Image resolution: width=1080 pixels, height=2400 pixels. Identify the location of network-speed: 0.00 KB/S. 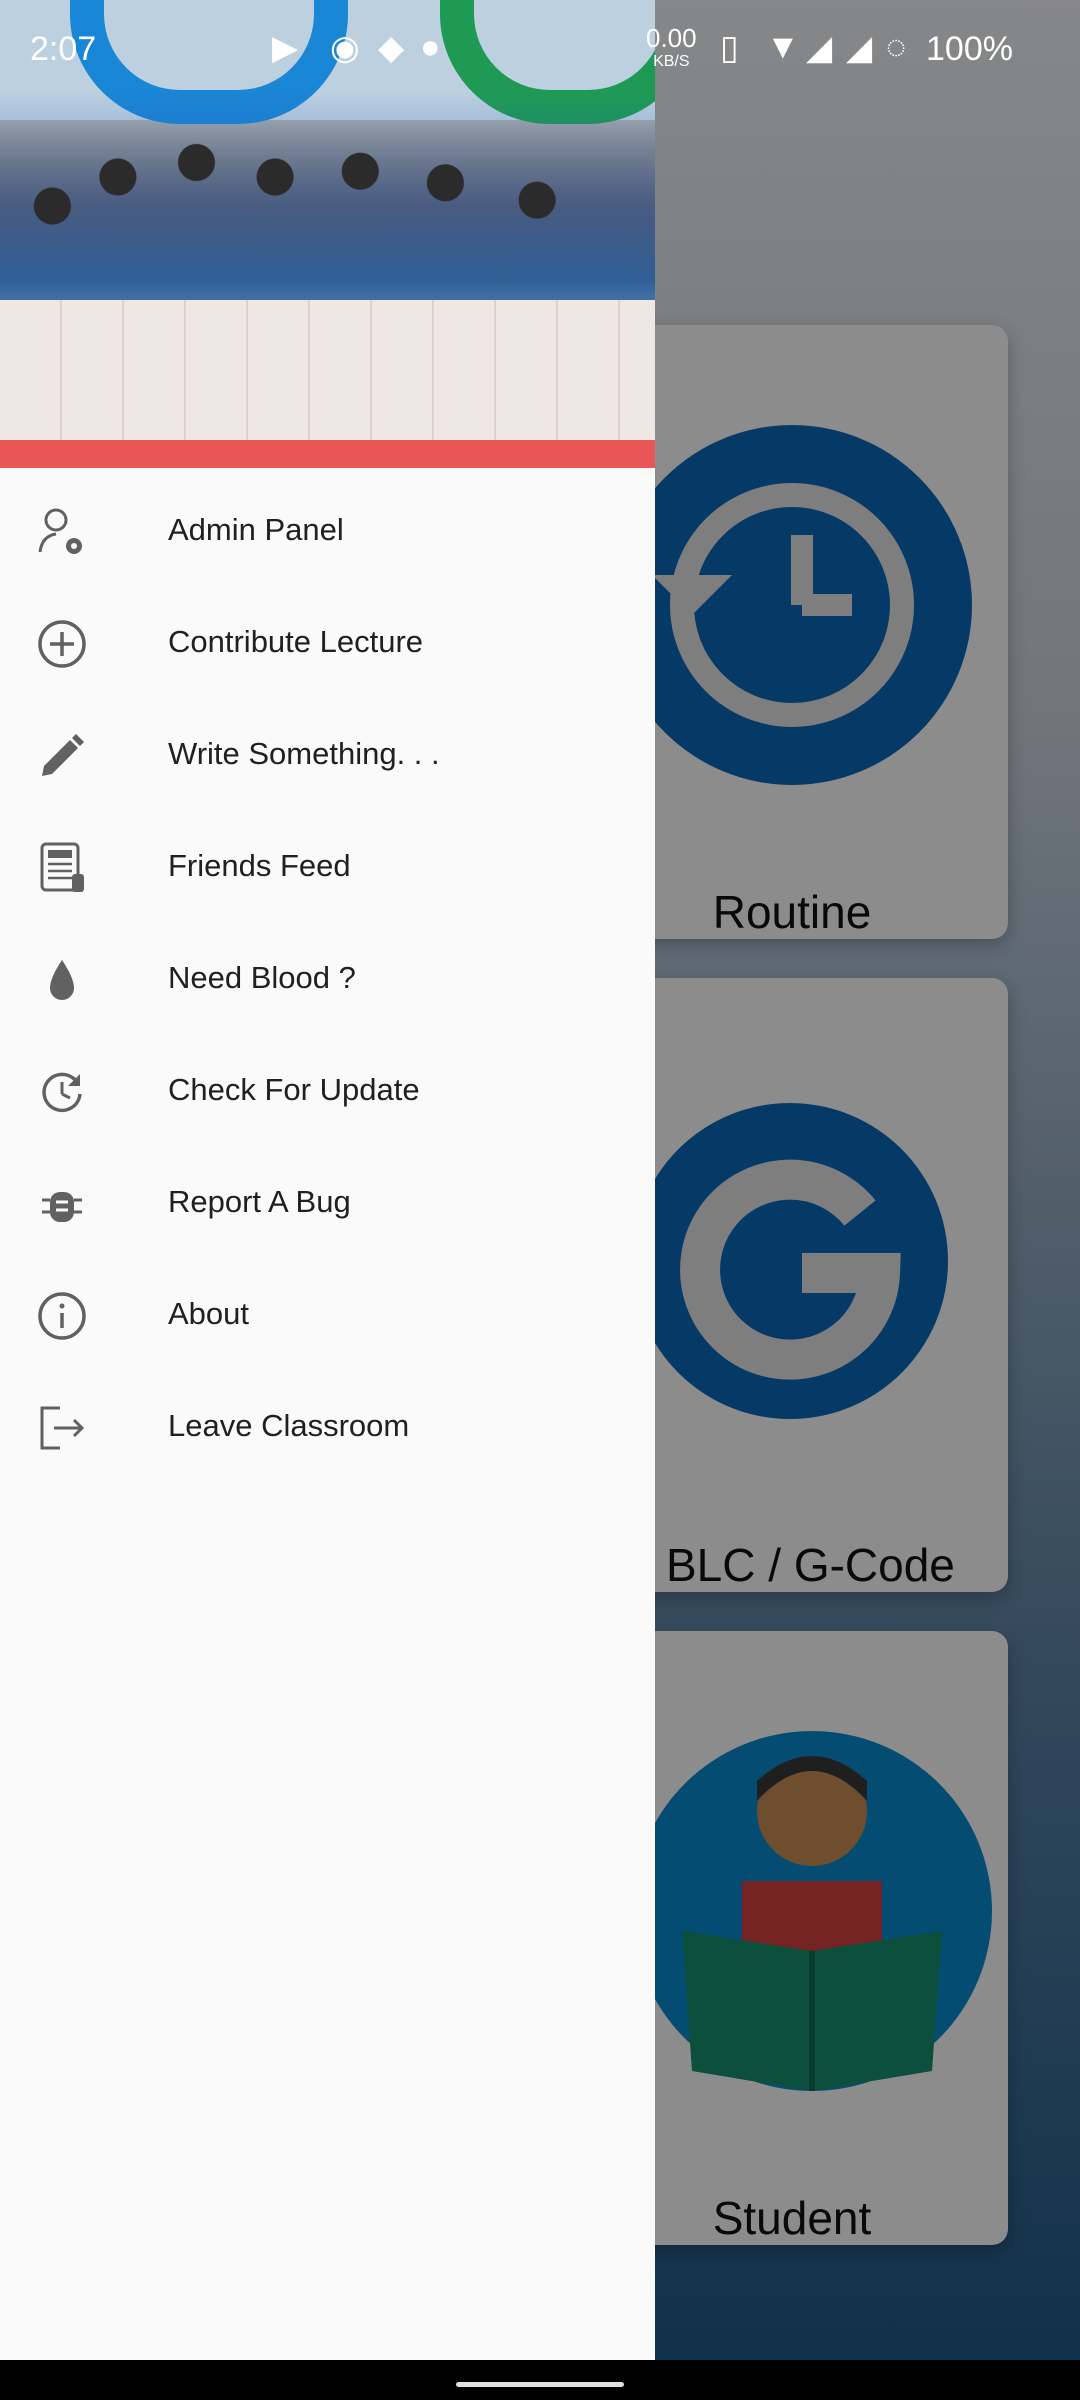
(671, 48).